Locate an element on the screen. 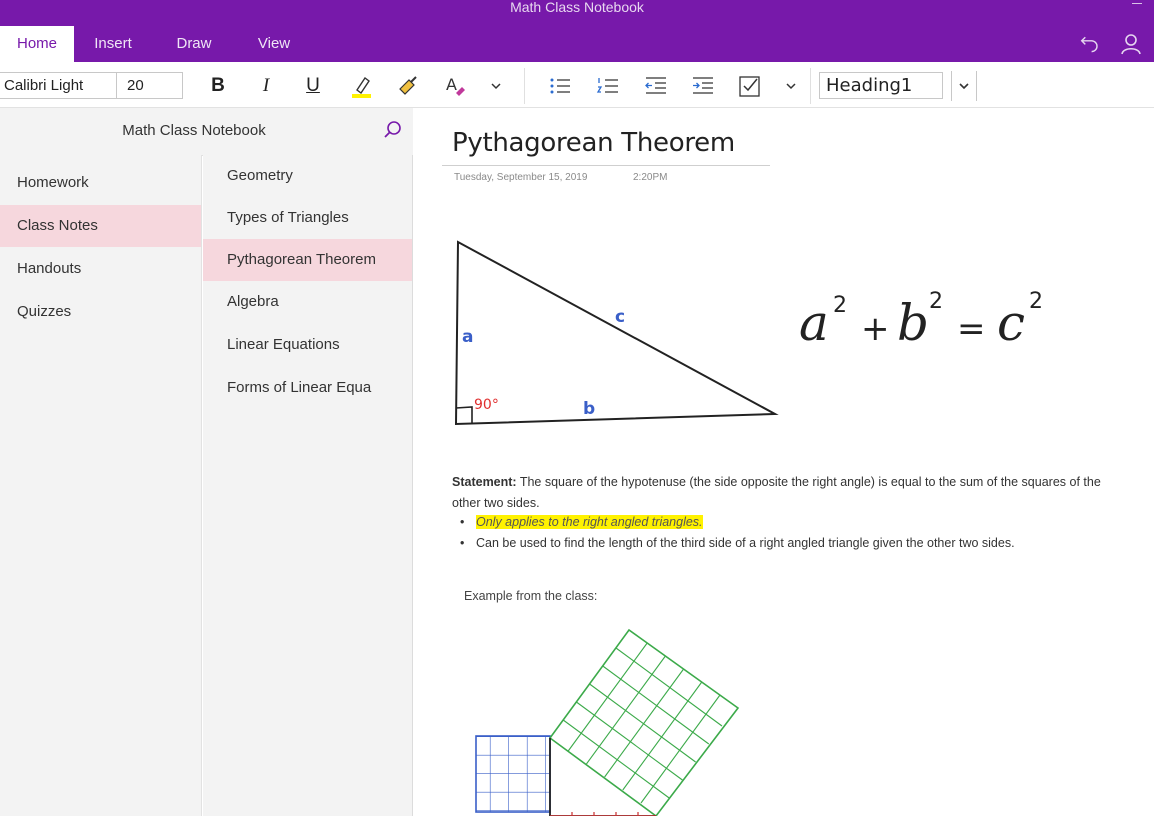 The height and width of the screenshot is (816, 1154). section-quizzes: Quizzes is located at coordinates (100, 312).